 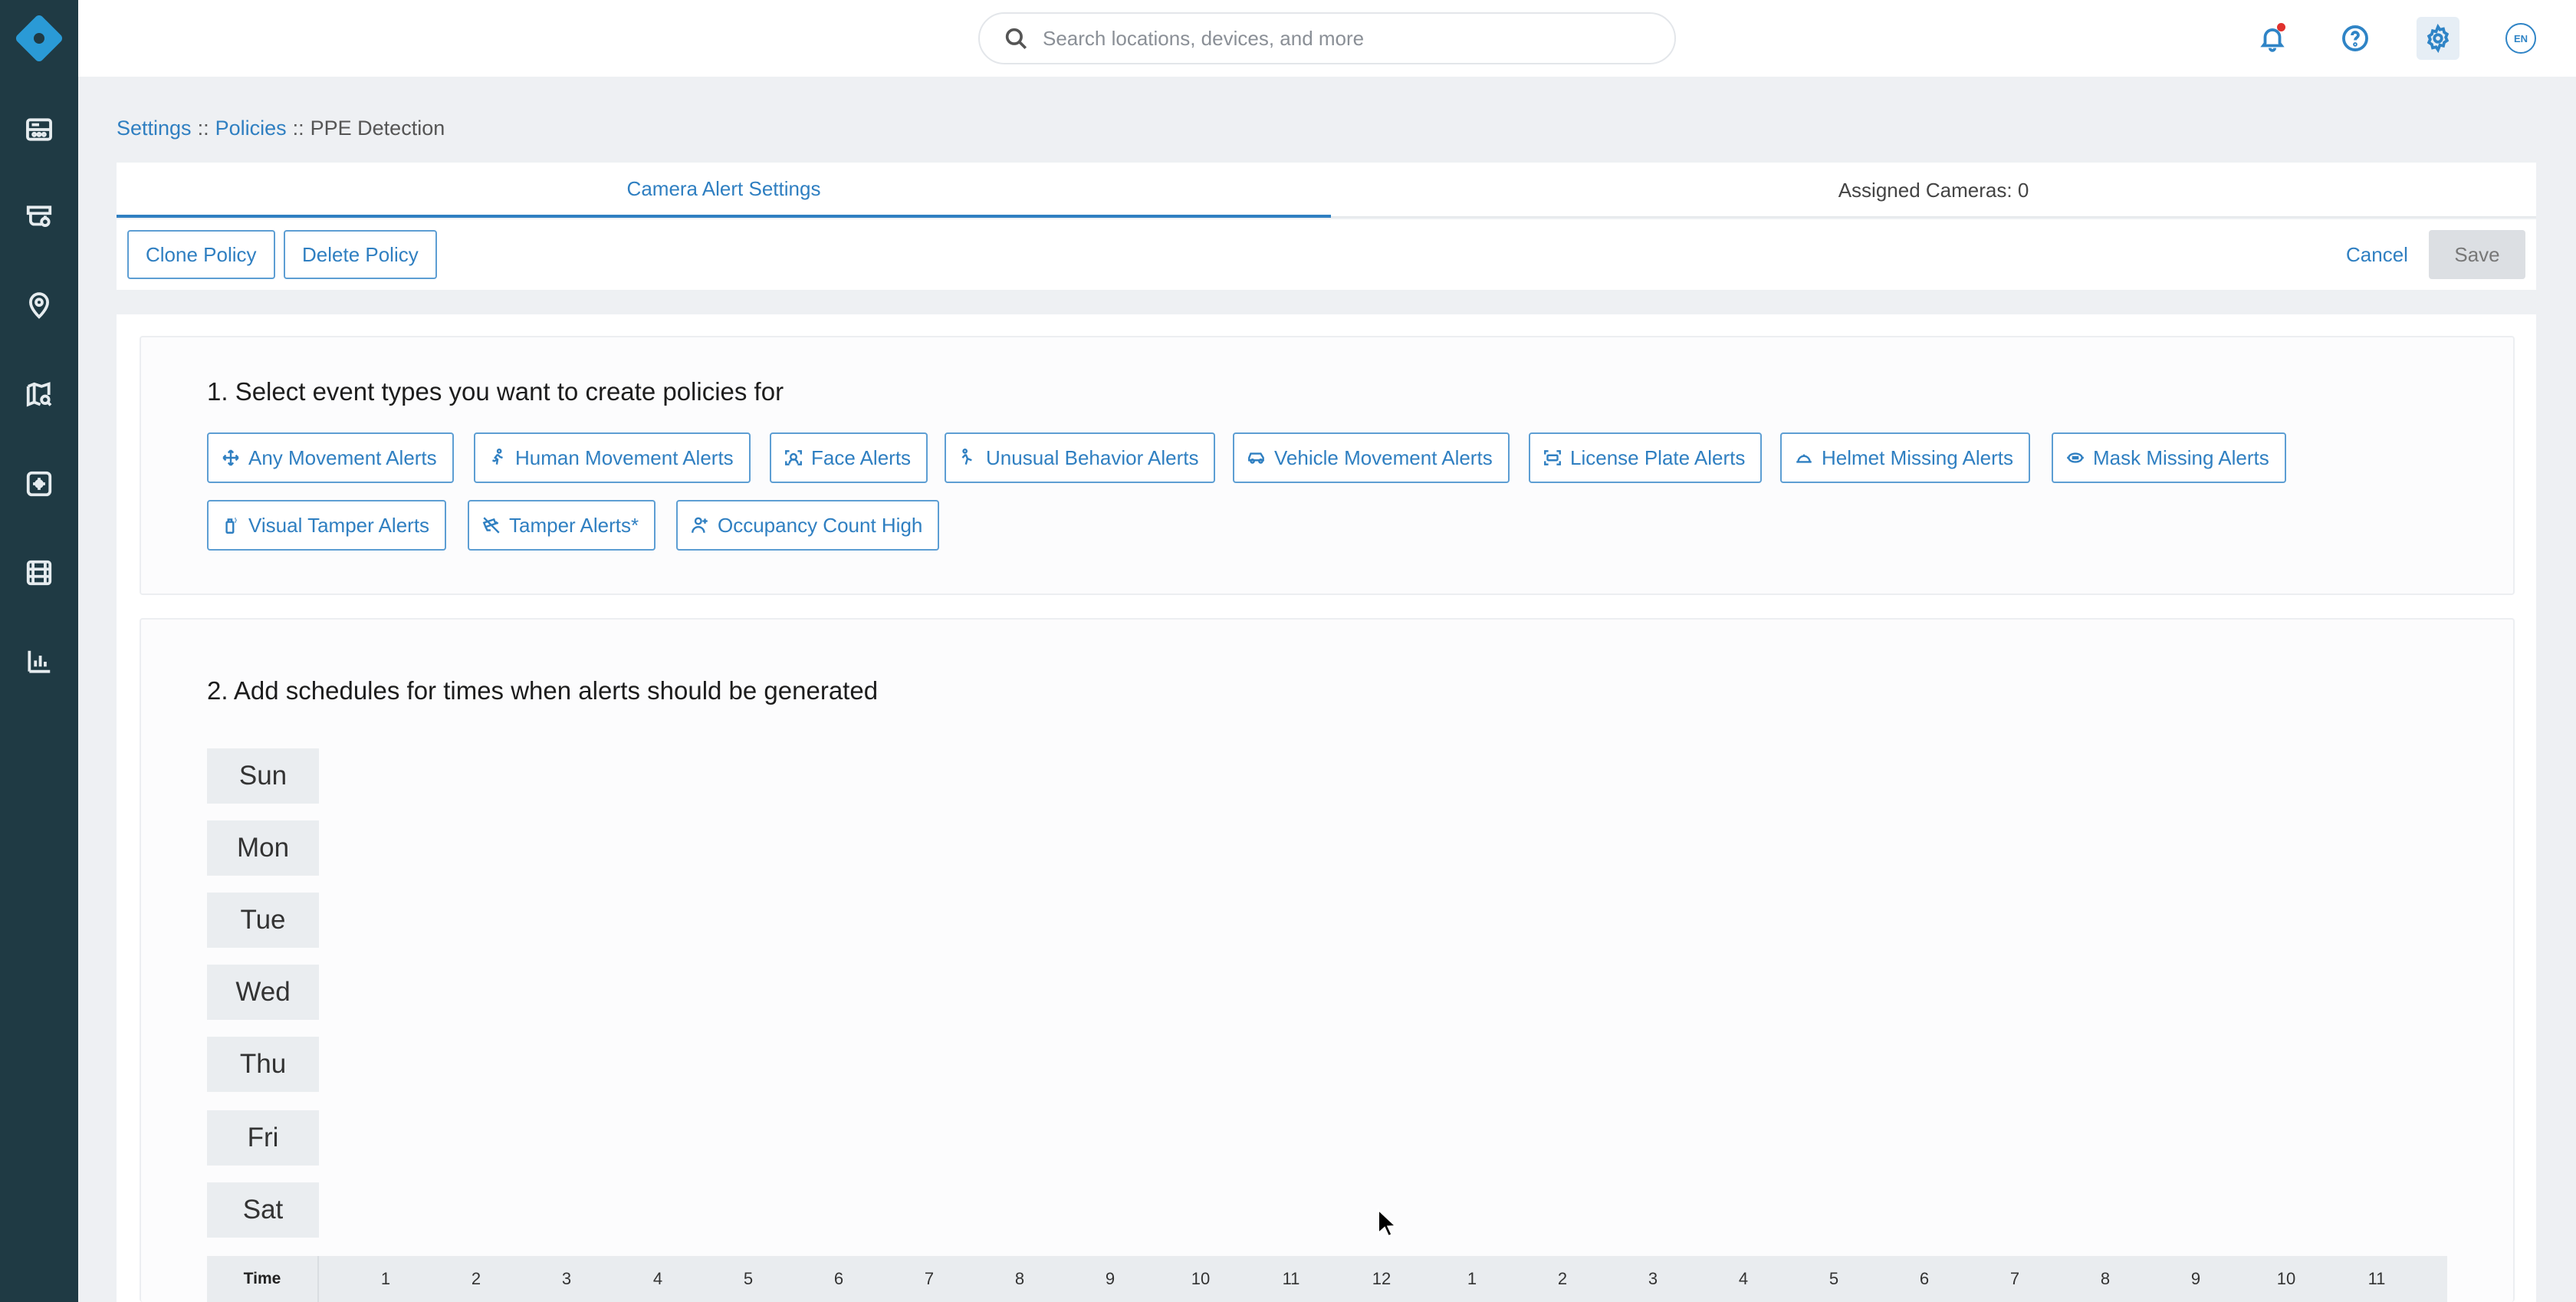 I want to click on sidebar, so click(x=39, y=651).